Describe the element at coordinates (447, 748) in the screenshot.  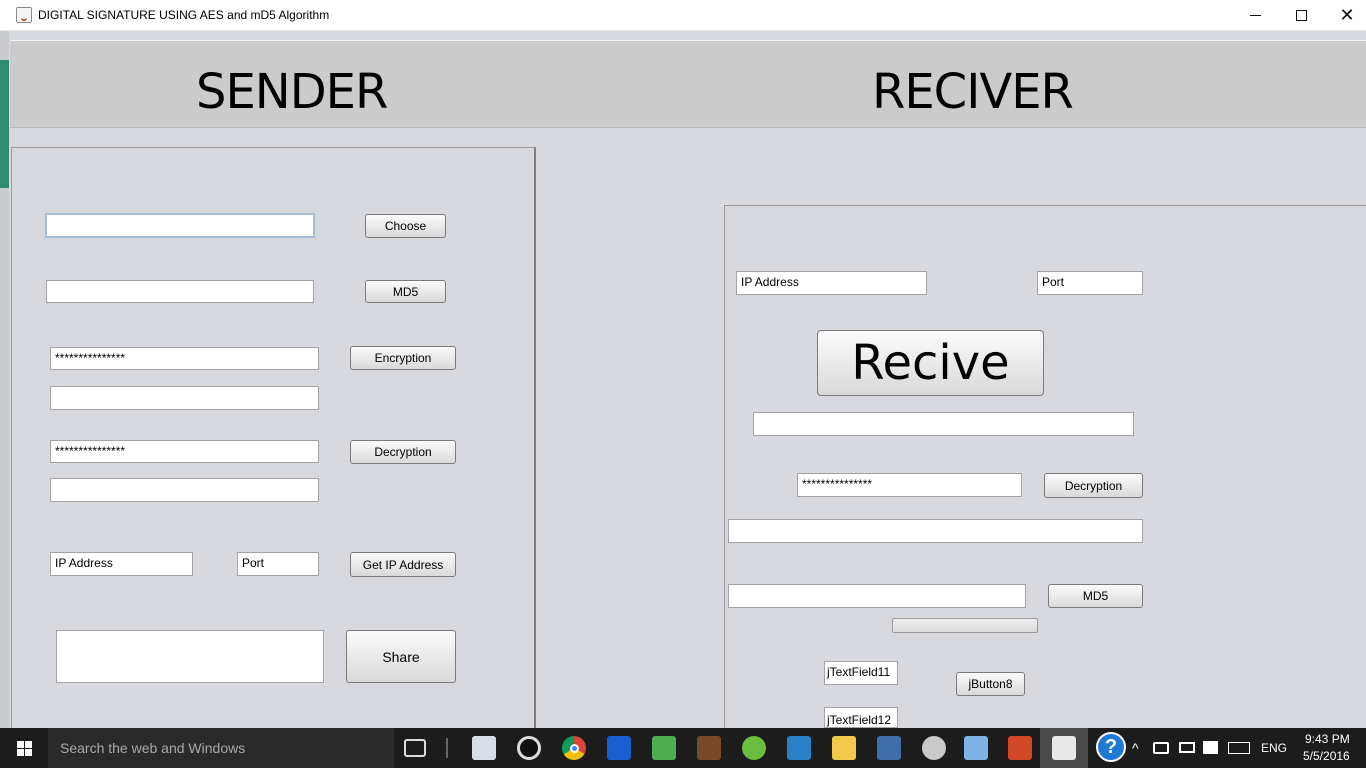
I see `taskbar-divider` at that location.